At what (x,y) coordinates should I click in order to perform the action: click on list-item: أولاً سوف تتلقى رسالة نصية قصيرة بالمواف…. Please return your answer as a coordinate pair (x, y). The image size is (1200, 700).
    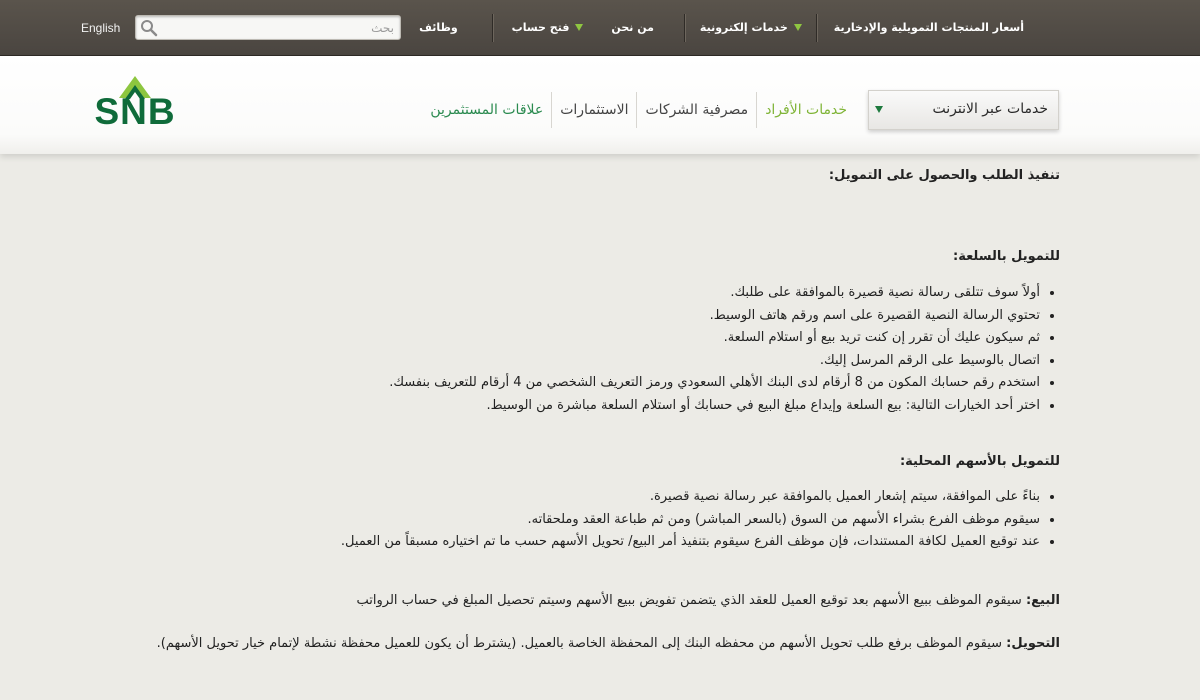
    Looking at the image, I should click on (565, 293).